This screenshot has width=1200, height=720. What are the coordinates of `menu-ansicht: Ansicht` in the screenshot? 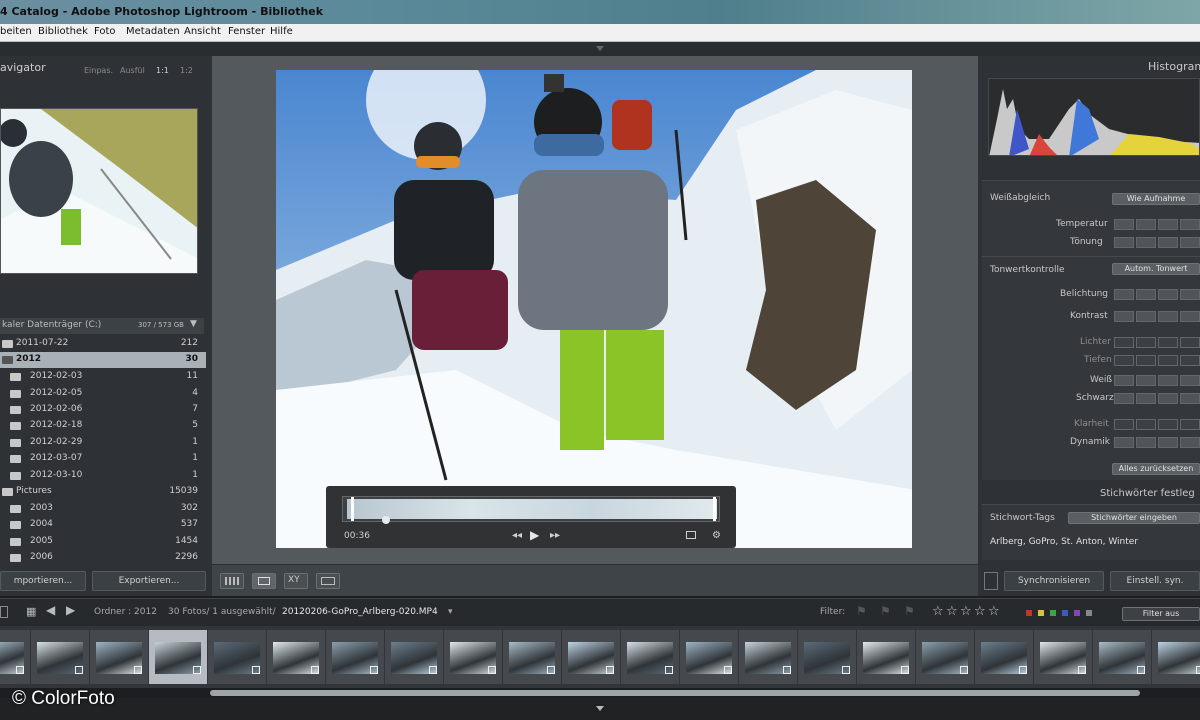 It's located at (202, 31).